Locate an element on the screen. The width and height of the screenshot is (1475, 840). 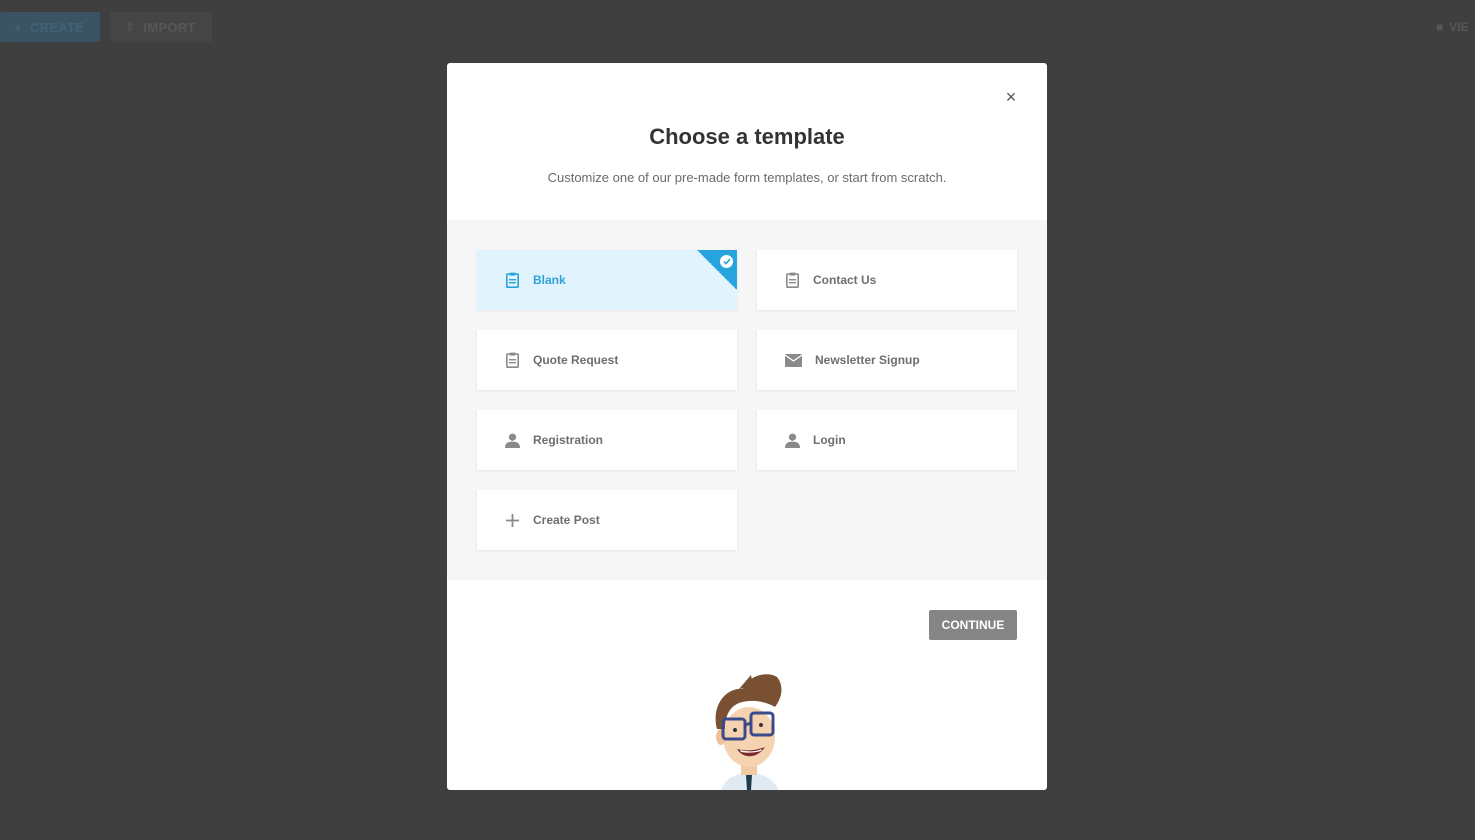
modal-title: Choose a template is located at coordinates (747, 136).